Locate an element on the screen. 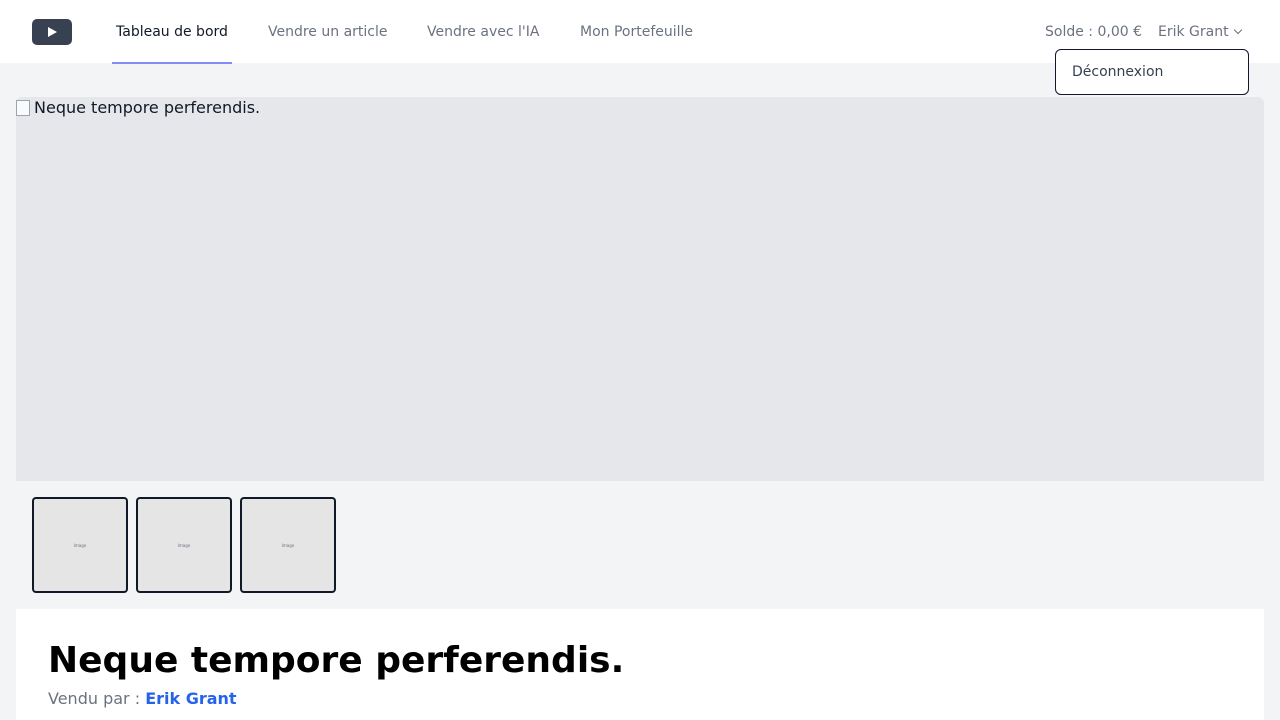 This screenshot has height=720, width=1280. logout-menu-item: Déconnexion is located at coordinates (1117, 73).